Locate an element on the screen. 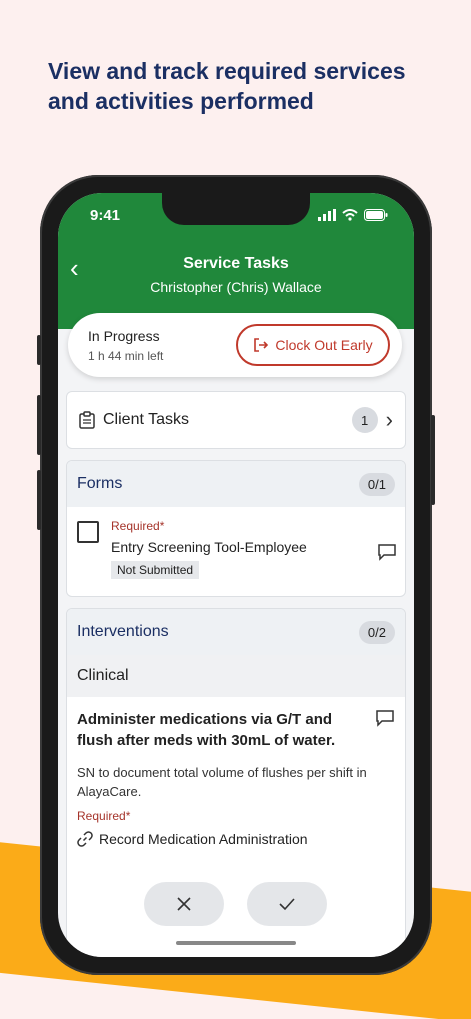 The image size is (471, 1019). forms-header: Forms 0/1 is located at coordinates (236, 484).